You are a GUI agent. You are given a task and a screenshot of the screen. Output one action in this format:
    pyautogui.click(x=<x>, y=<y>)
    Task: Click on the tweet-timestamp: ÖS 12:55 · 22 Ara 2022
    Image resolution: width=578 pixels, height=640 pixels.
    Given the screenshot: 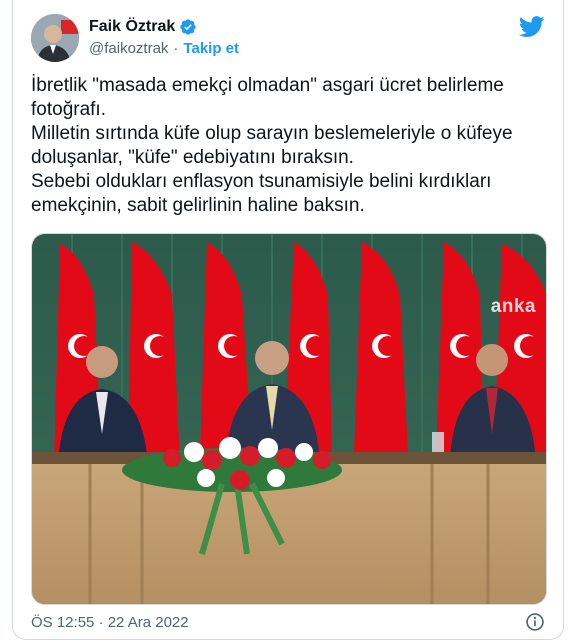 What is the action you would take?
    pyautogui.click(x=110, y=622)
    